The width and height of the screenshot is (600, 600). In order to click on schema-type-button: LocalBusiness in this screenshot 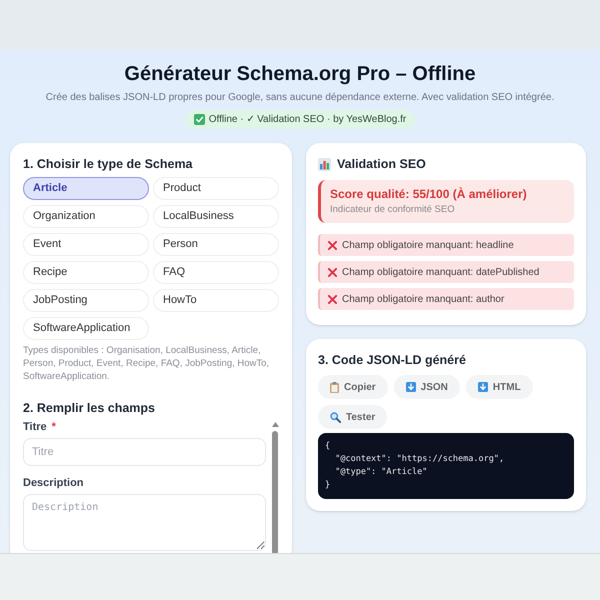, I will do `click(216, 216)`.